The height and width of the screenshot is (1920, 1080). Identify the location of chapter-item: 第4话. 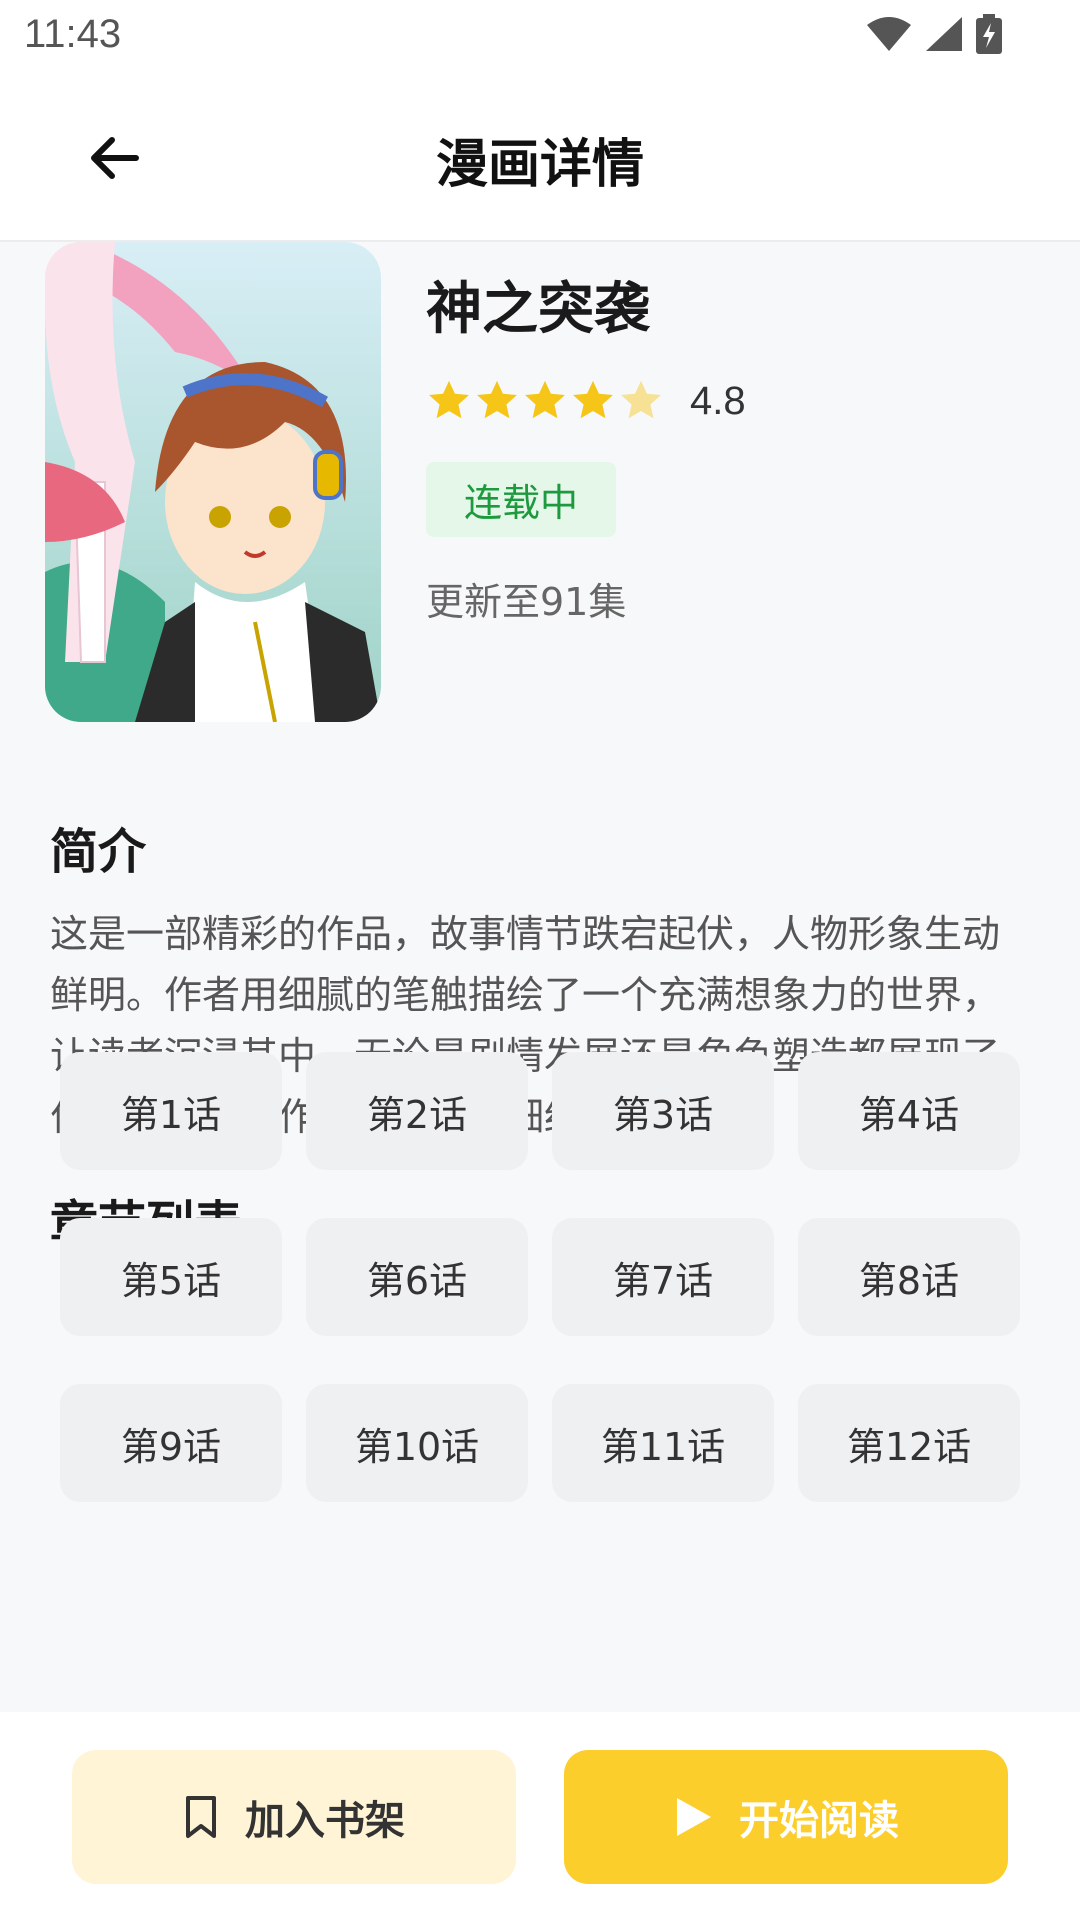
(909, 1111).